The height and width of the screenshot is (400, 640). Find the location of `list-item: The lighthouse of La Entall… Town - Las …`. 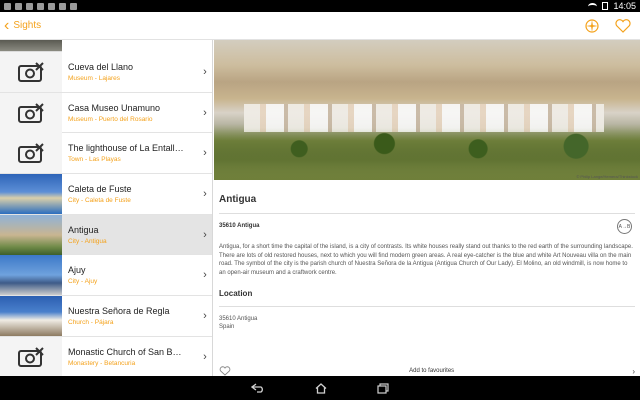

list-item: The lighthouse of La Entall… Town - Las … is located at coordinates (106, 154).